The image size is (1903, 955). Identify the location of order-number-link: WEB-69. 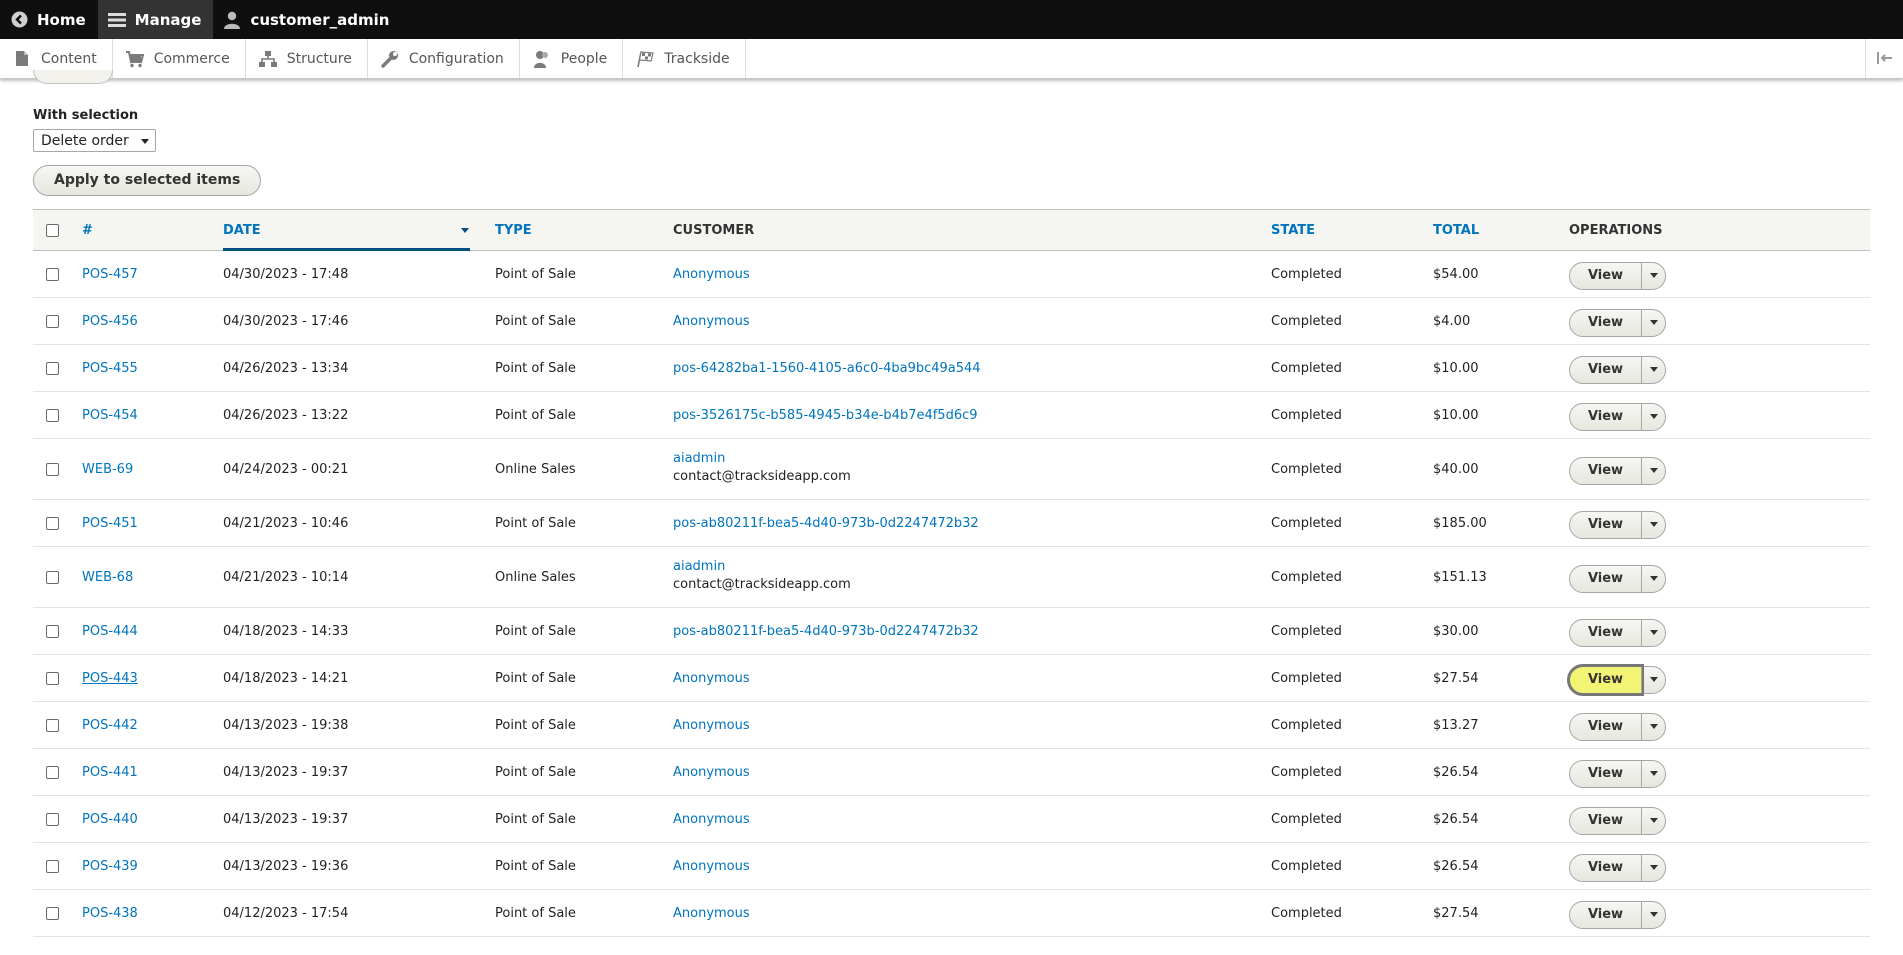
(107, 469).